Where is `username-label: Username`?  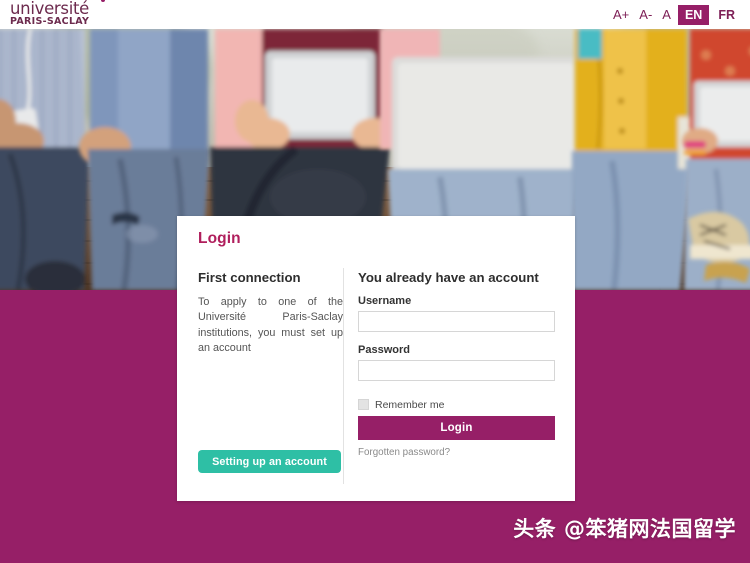 username-label: Username is located at coordinates (385, 300).